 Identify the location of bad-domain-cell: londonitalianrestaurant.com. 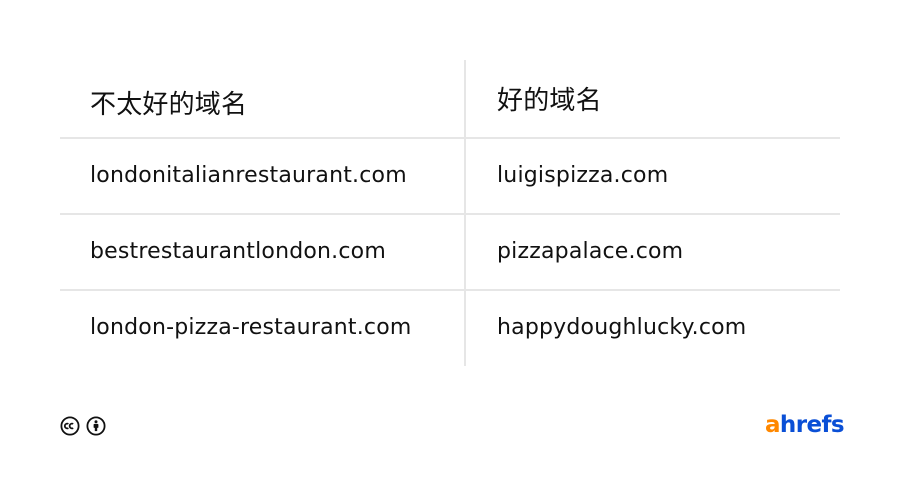
(248, 175).